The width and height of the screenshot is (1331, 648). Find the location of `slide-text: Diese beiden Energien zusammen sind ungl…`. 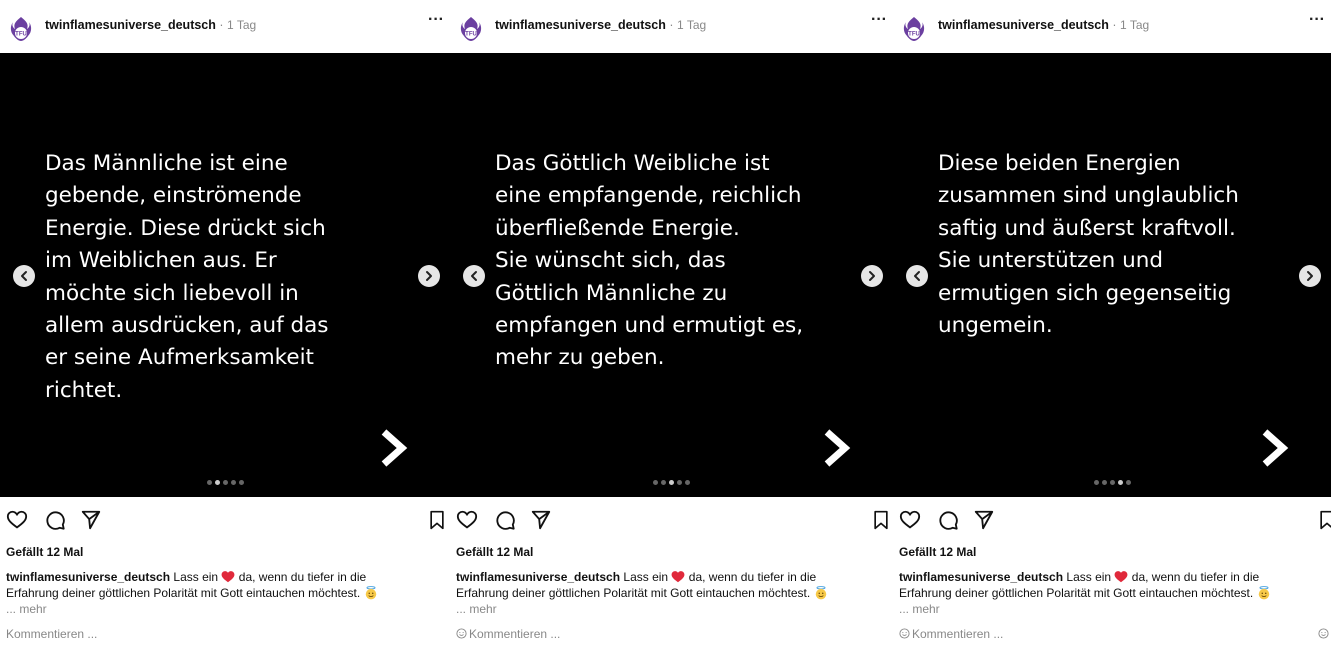

slide-text: Diese beiden Energien zusammen sind ungl… is located at coordinates (1088, 245).